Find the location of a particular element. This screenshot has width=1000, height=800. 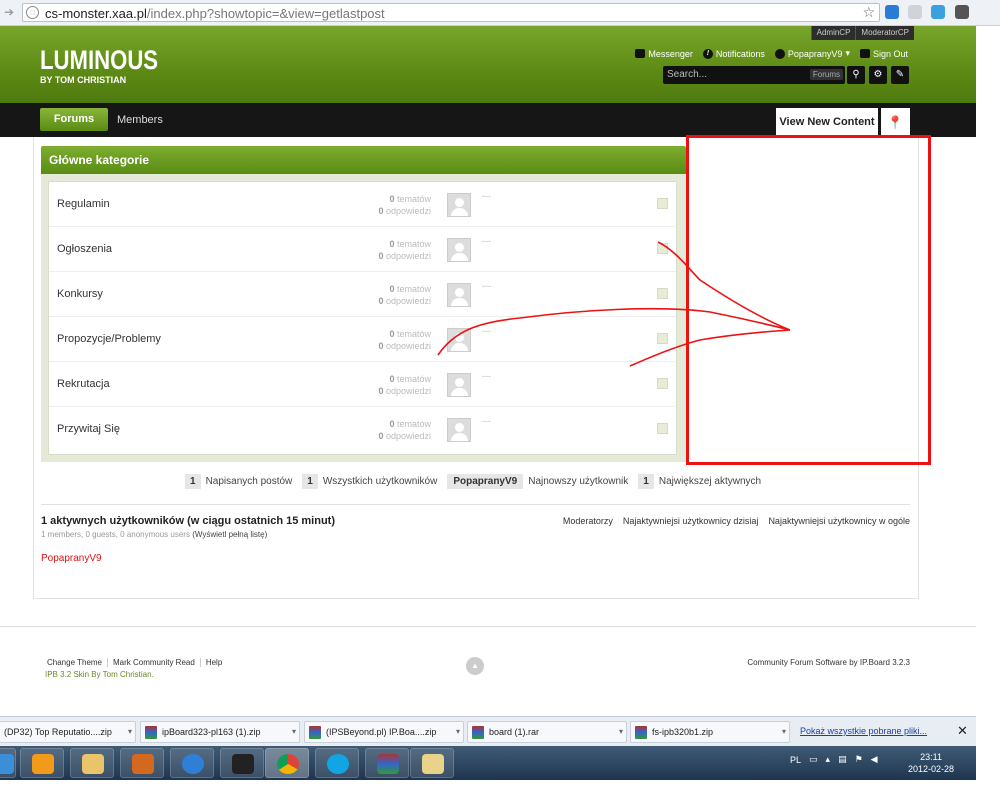

user-menu: PopapranyV9 ▾ is located at coordinates (812, 53).